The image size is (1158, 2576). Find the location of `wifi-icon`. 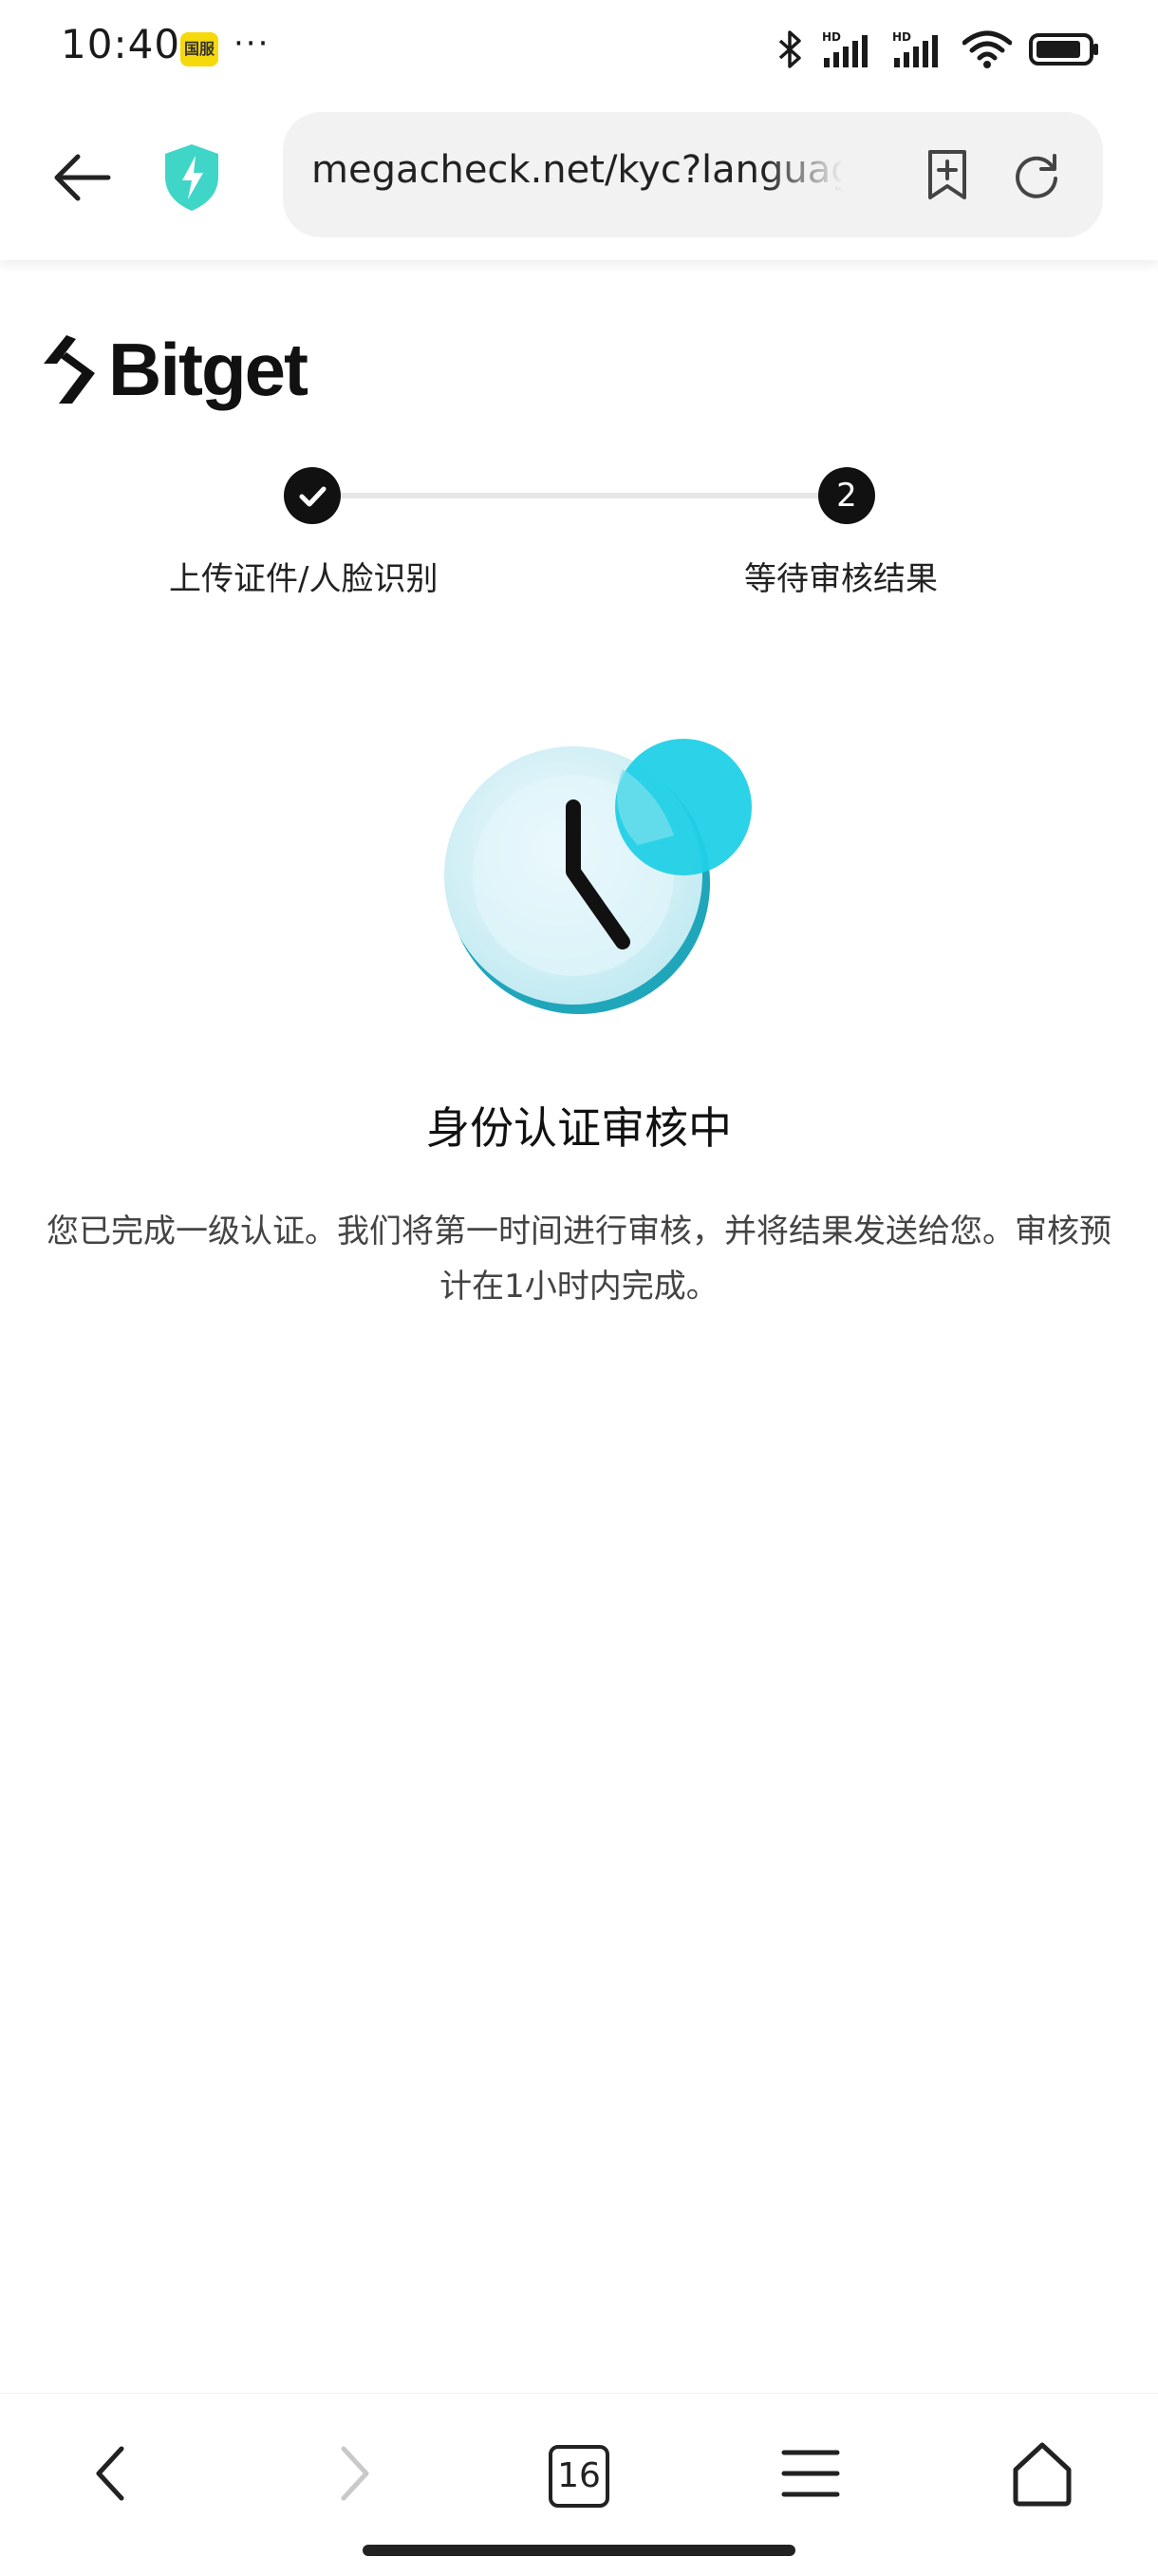

wifi-icon is located at coordinates (987, 49).